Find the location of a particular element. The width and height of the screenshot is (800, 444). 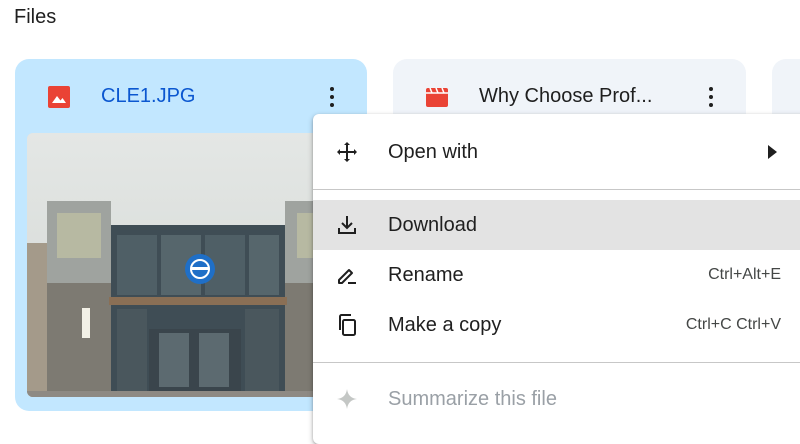

menu-item-label: Rename is located at coordinates (426, 275).